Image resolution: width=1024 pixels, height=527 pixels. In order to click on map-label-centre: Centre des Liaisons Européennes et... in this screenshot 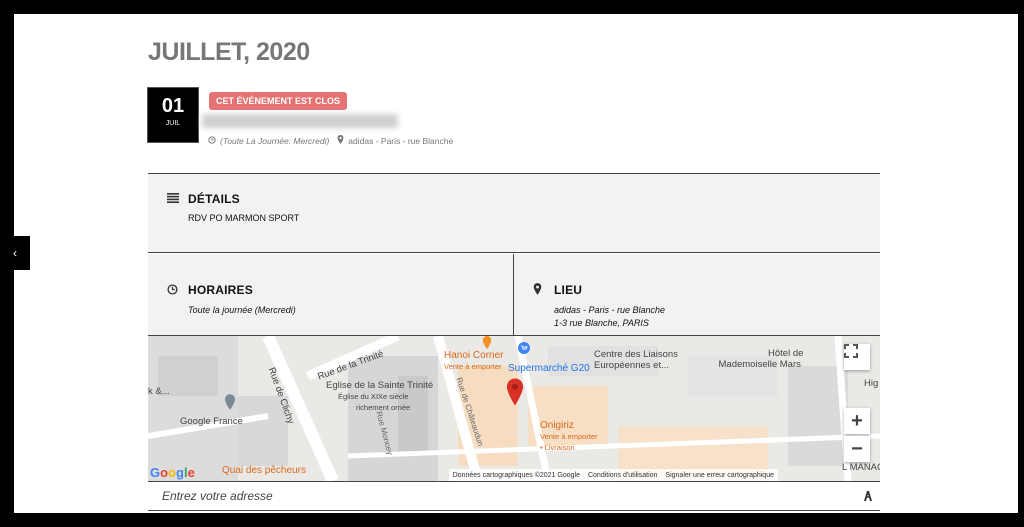, I will do `click(636, 360)`.